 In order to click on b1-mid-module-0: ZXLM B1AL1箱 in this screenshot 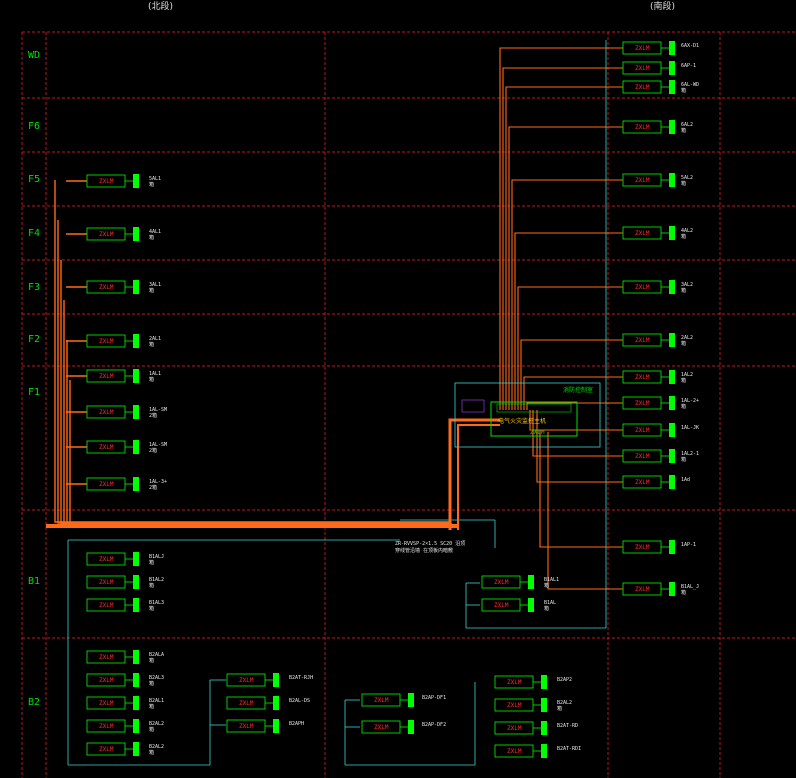, I will do `click(520, 582)`.